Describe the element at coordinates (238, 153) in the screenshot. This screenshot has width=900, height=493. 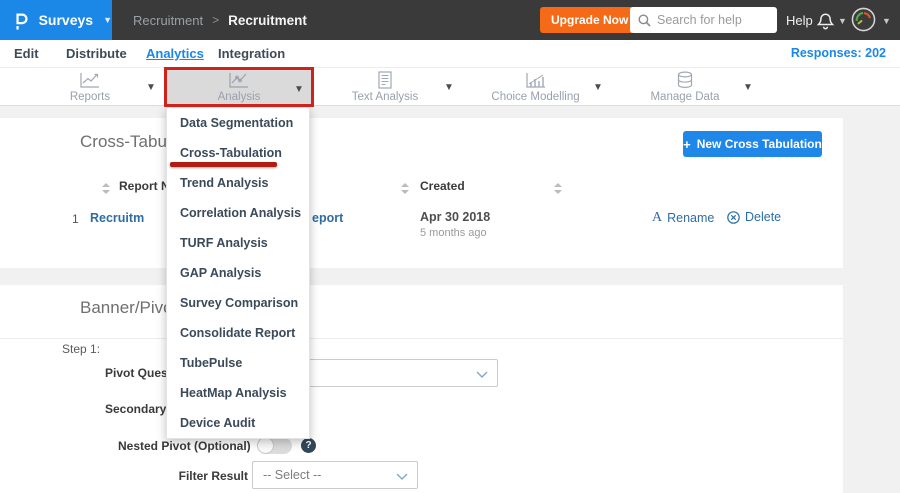
I see `menu-item-cross-tabulation: Cross-Tabulation` at that location.